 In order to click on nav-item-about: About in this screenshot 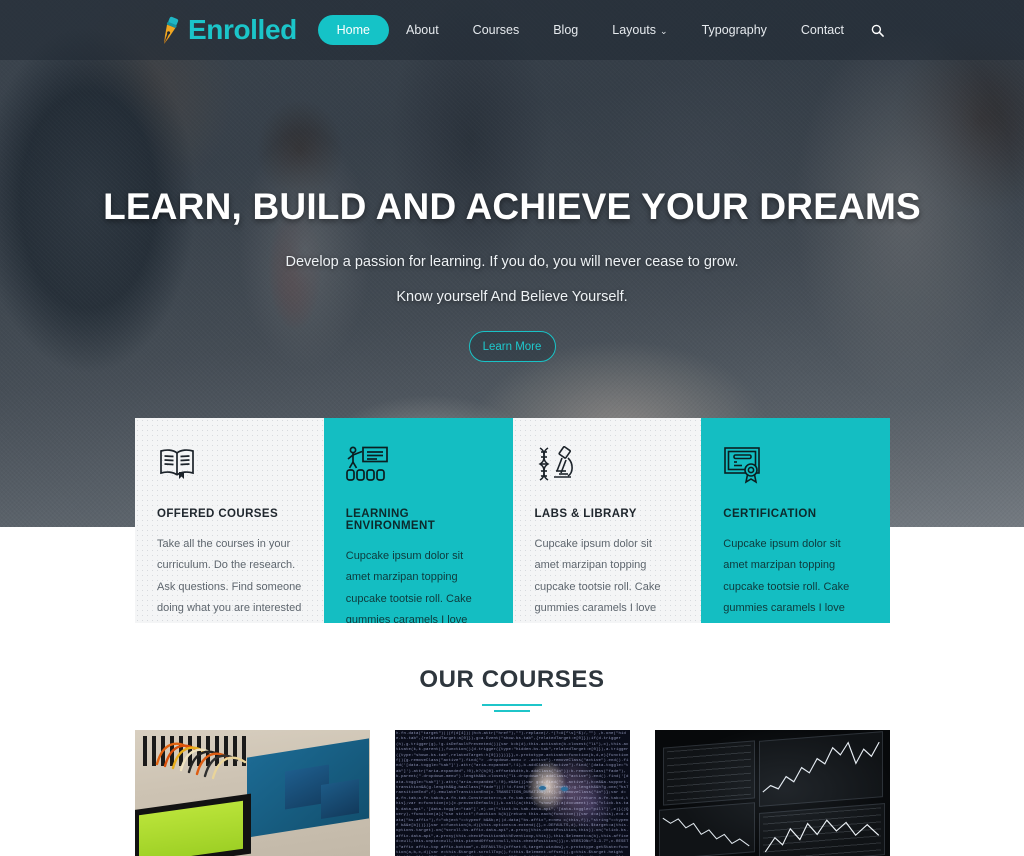, I will do `click(422, 30)`.